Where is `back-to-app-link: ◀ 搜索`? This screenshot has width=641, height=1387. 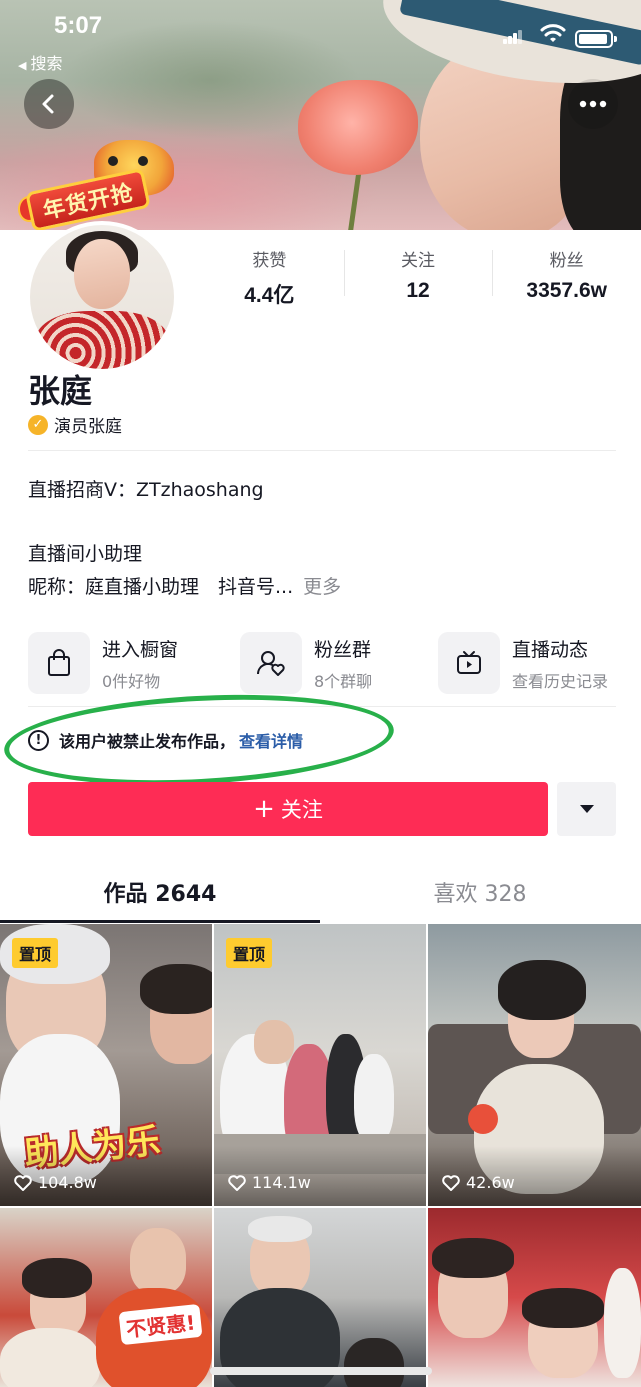
back-to-app-link: ◀ 搜索 is located at coordinates (40, 62).